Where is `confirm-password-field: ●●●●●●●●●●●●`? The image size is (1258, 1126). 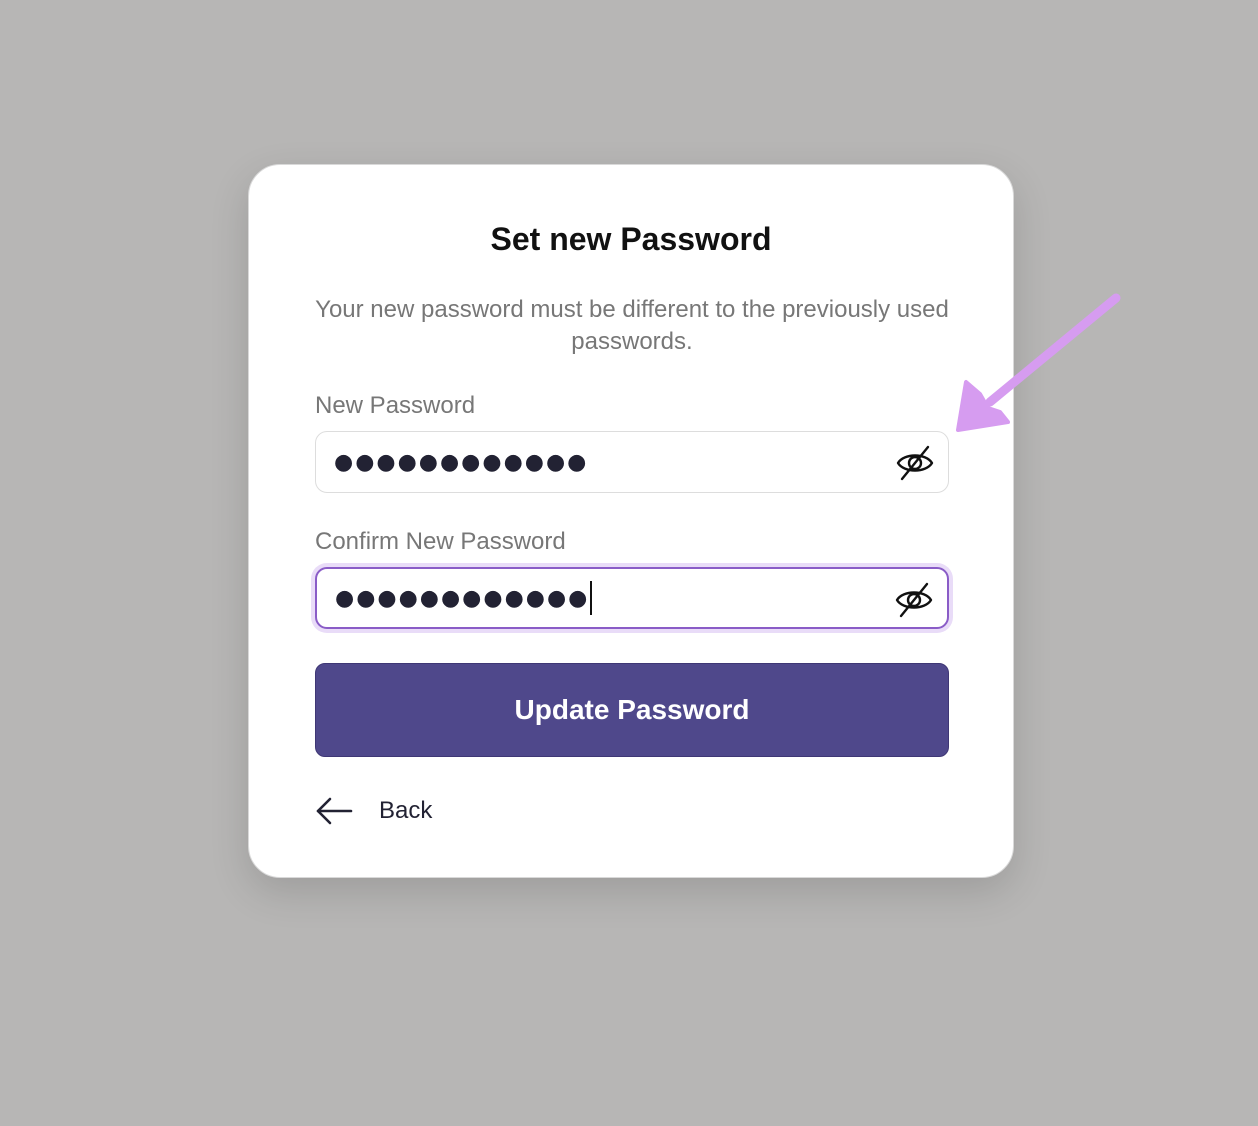
confirm-password-field: ●●●●●●●●●●●● is located at coordinates (632, 598).